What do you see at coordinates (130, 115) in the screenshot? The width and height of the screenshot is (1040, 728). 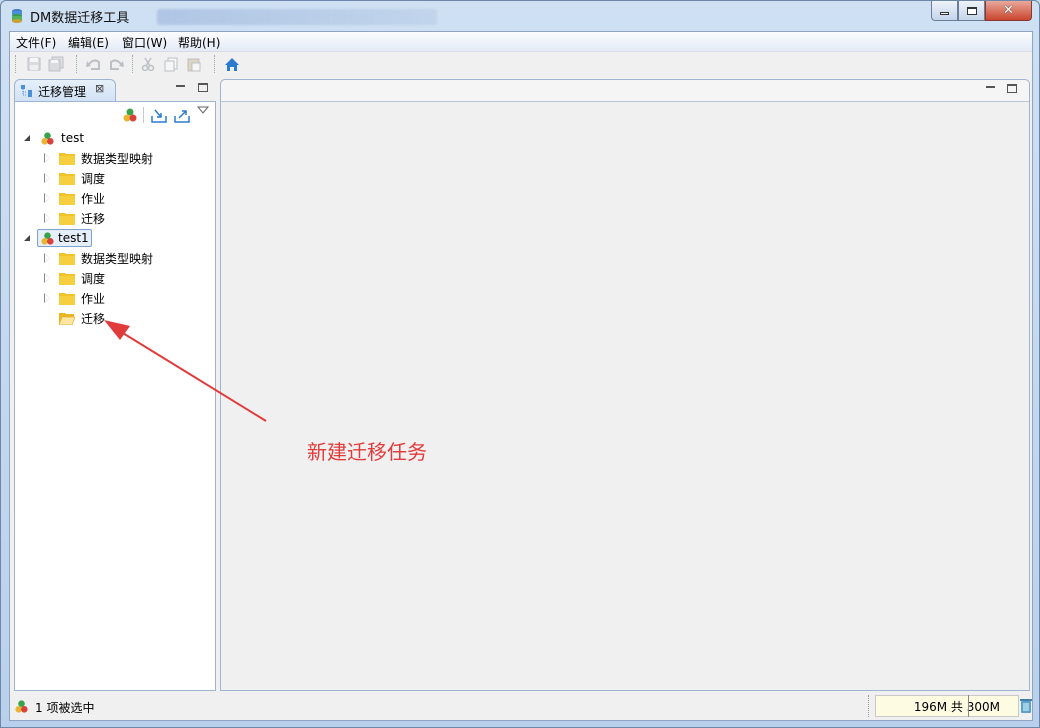 I see `new-connection-button` at bounding box center [130, 115].